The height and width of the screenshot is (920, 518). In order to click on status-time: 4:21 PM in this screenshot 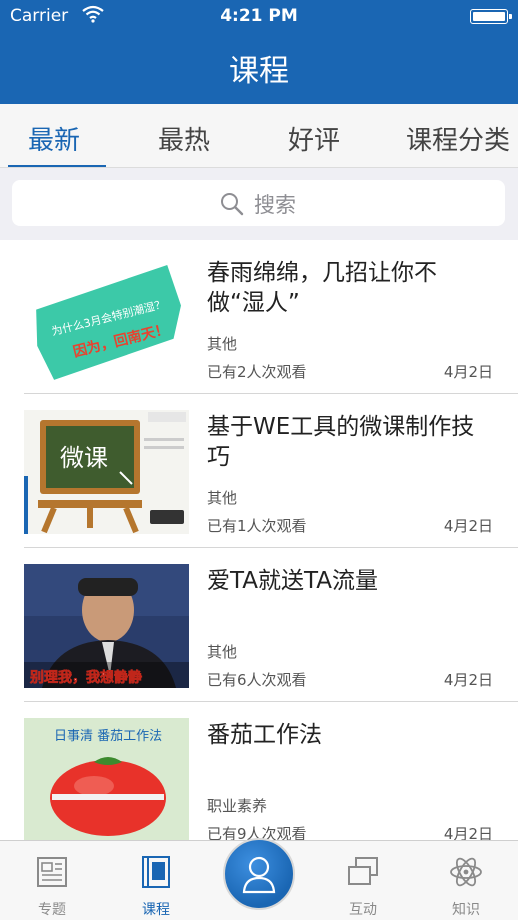, I will do `click(259, 16)`.